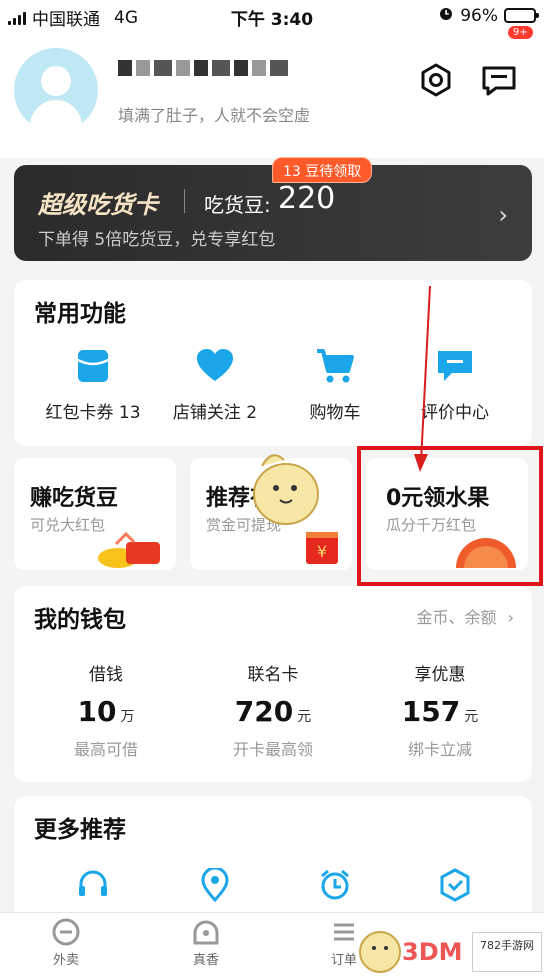 The width and height of the screenshot is (544, 976). What do you see at coordinates (214, 115) in the screenshot?
I see `profile-slogan: 填满了肚子，人就不会空虚` at bounding box center [214, 115].